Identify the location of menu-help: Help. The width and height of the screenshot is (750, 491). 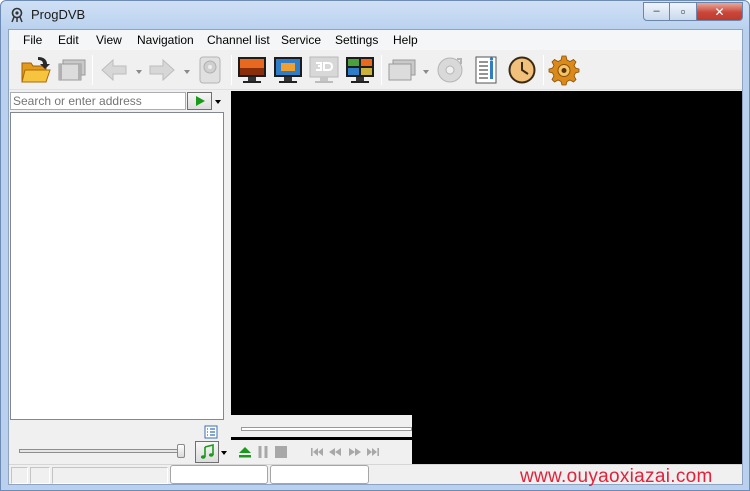
(405, 40).